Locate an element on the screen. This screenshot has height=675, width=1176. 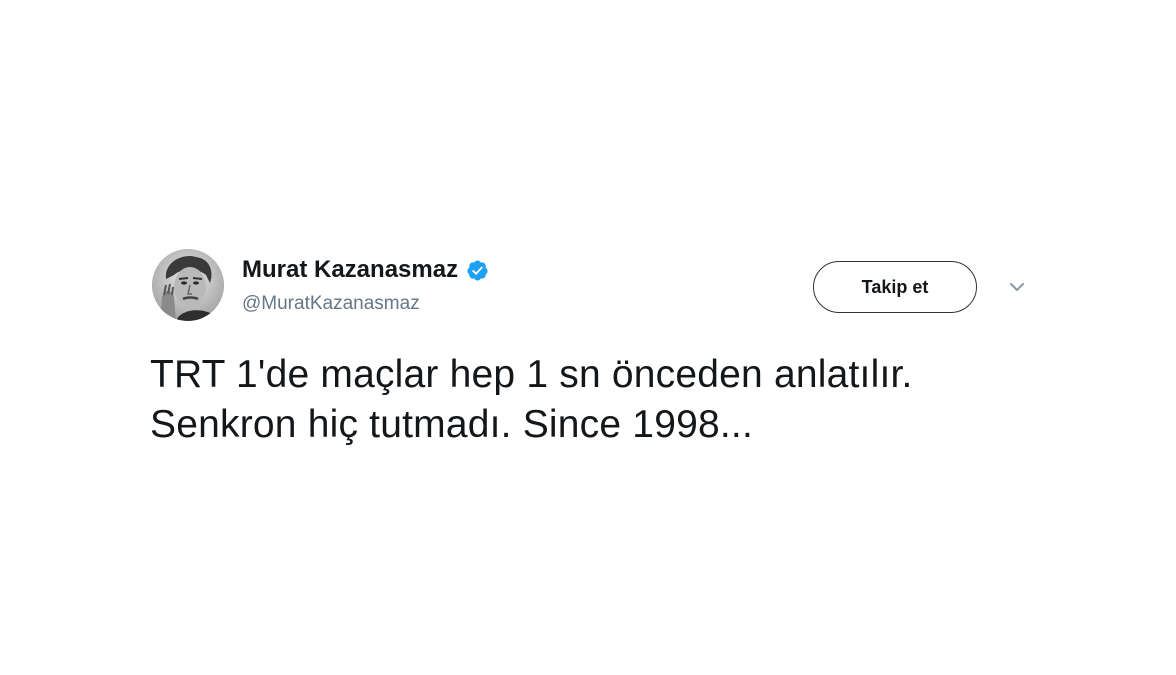
follow-button: Takip et is located at coordinates (895, 287).